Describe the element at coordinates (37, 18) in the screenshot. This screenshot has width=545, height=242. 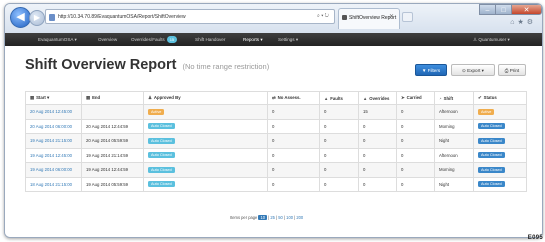
I see `forward-arrow-icon: ▶` at that location.